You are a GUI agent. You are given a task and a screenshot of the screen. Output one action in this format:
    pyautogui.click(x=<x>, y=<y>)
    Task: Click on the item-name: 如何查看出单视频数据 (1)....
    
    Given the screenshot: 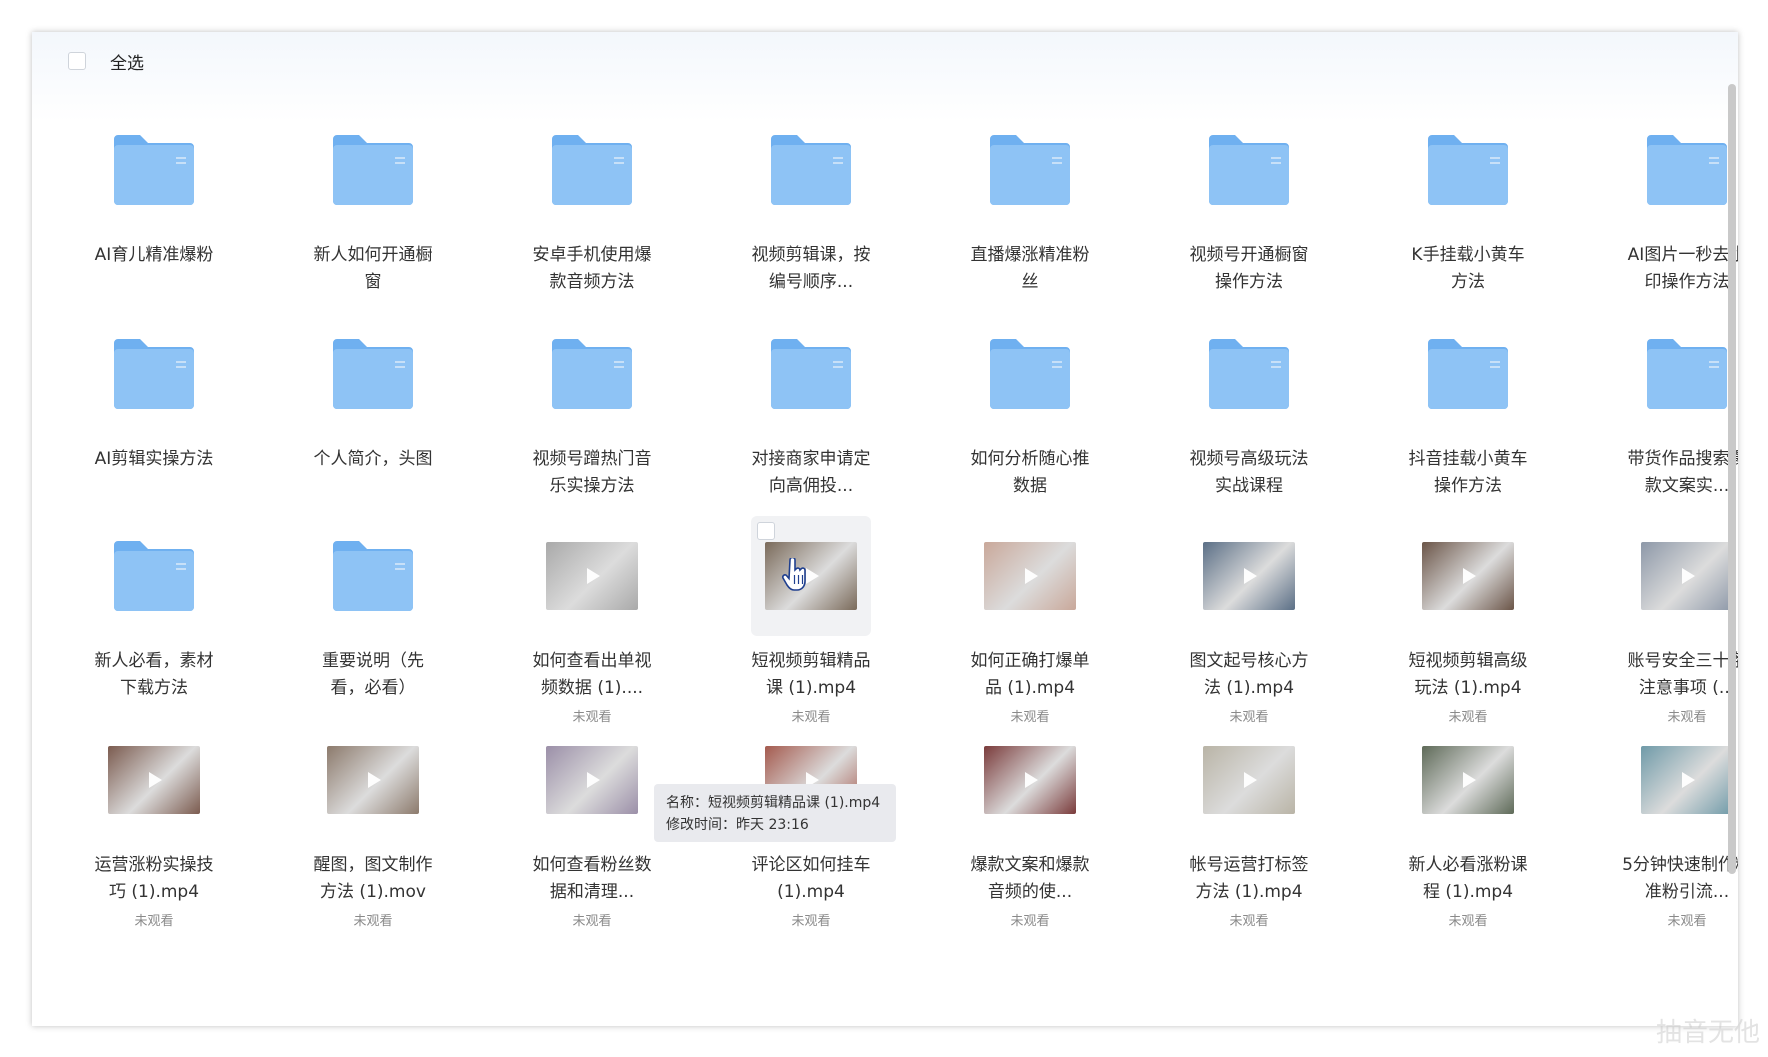 What is the action you would take?
    pyautogui.click(x=592, y=674)
    